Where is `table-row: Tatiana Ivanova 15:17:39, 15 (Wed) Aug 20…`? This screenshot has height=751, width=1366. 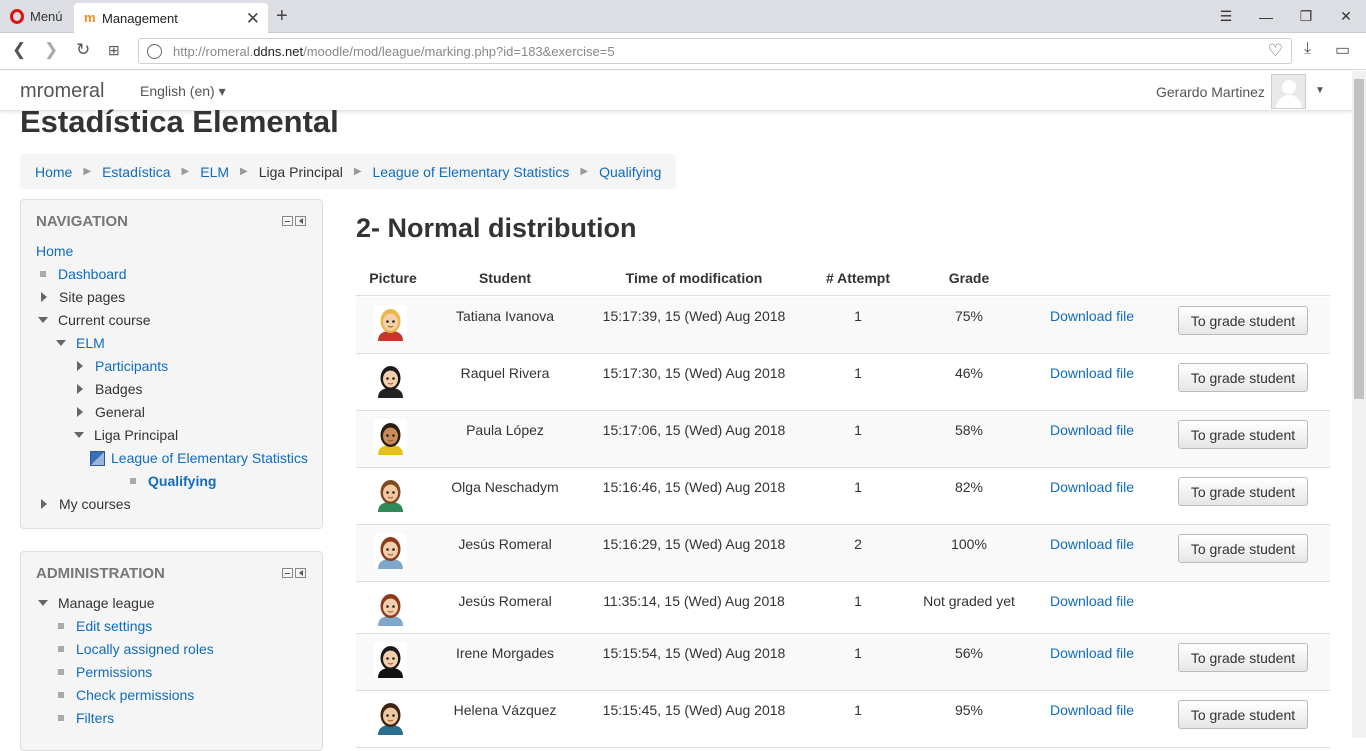 table-row: Tatiana Ivanova 15:17:39, 15 (Wed) Aug 20… is located at coordinates (843, 325).